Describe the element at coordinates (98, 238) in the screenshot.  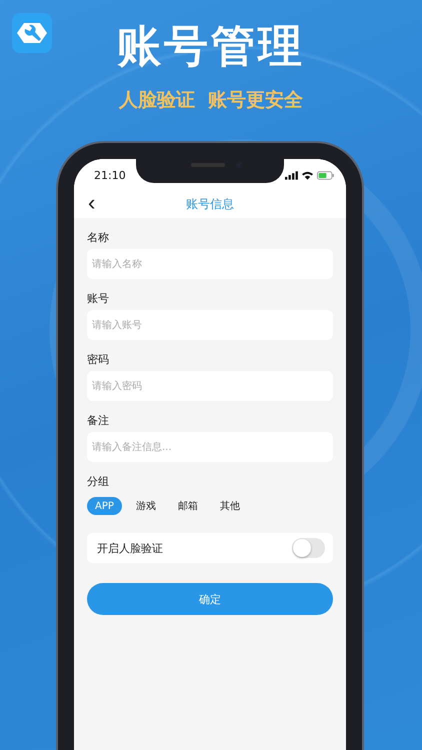
I see `field-label: 名称` at that location.